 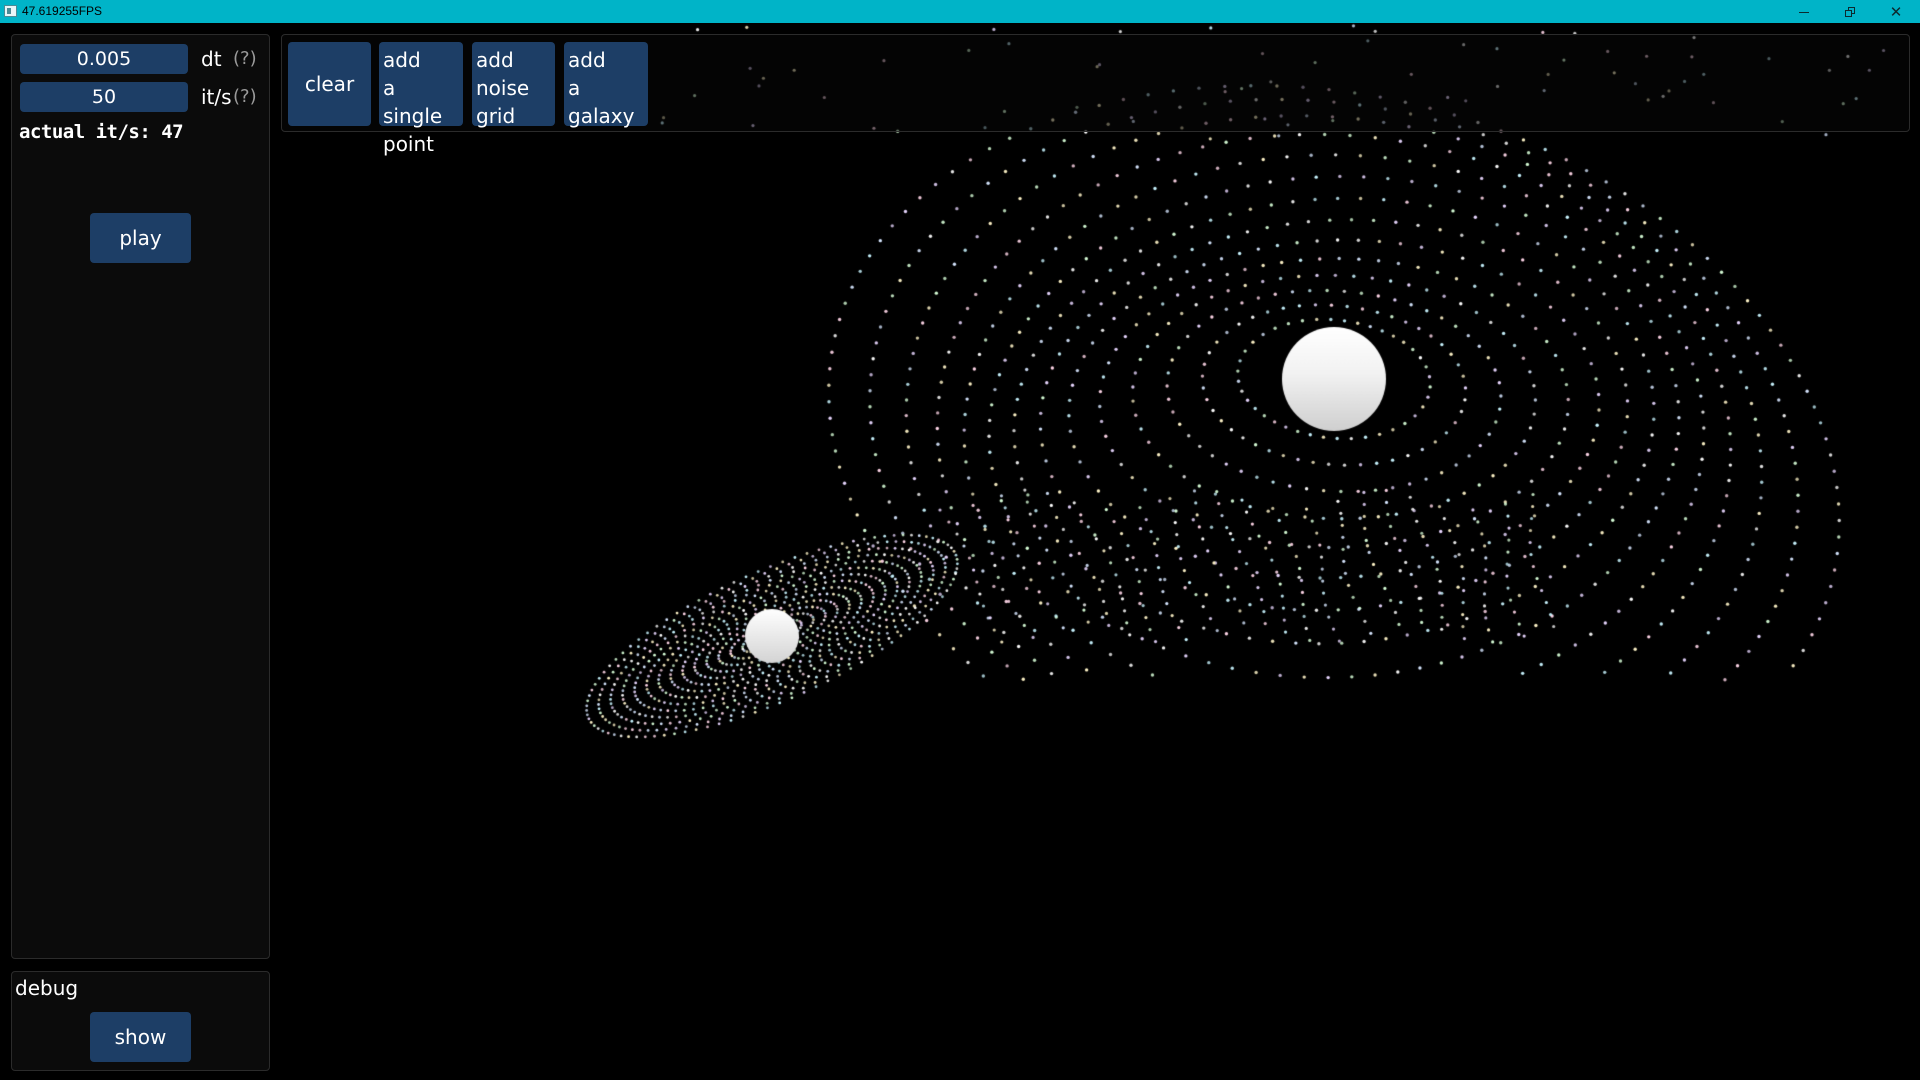 I want to click on minimize-button, so click(x=1804, y=11).